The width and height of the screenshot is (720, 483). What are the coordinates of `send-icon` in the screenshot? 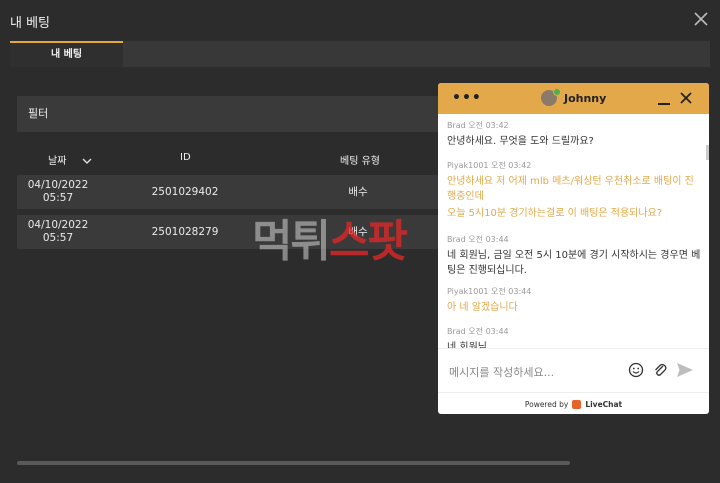 It's located at (685, 370).